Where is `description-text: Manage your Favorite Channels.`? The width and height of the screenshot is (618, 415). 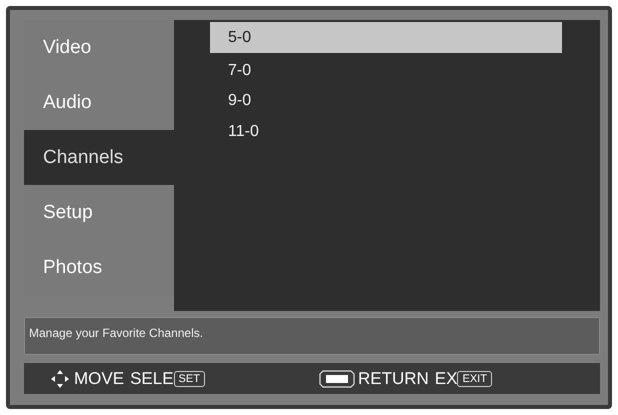 description-text: Manage your Favorite Channels. is located at coordinates (116, 333).